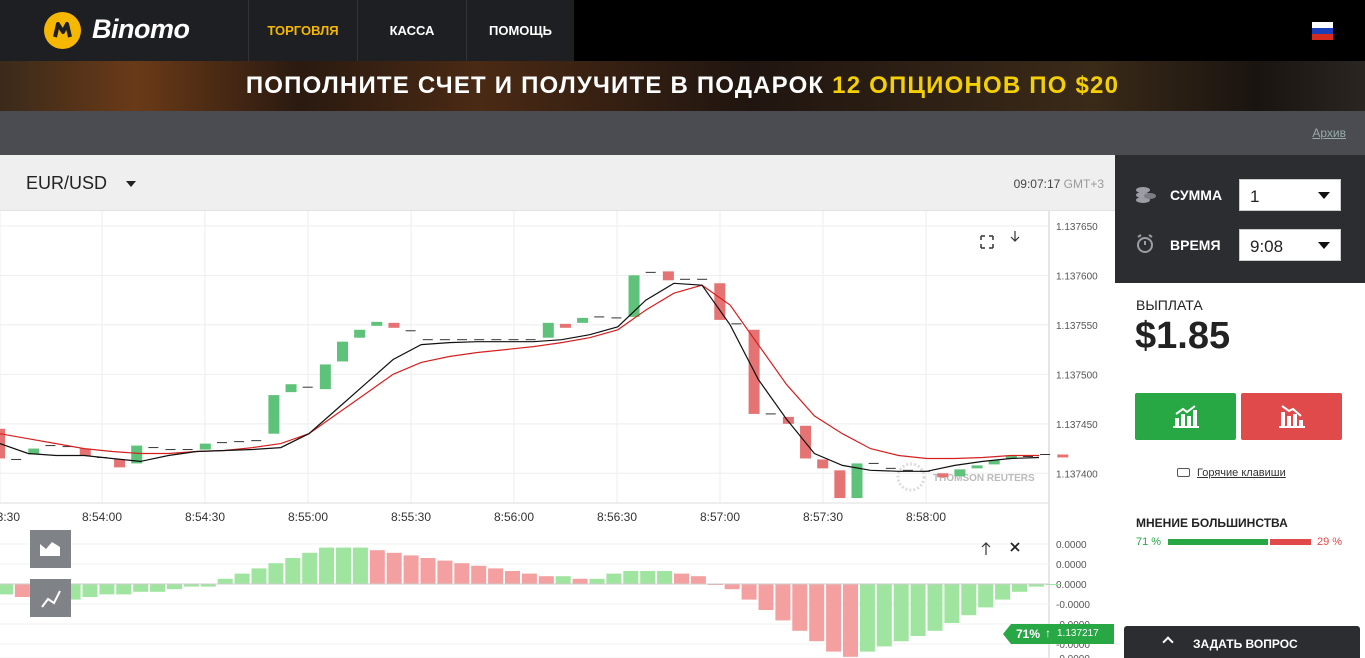  I want to click on time-select: 9:08, so click(1290, 245).